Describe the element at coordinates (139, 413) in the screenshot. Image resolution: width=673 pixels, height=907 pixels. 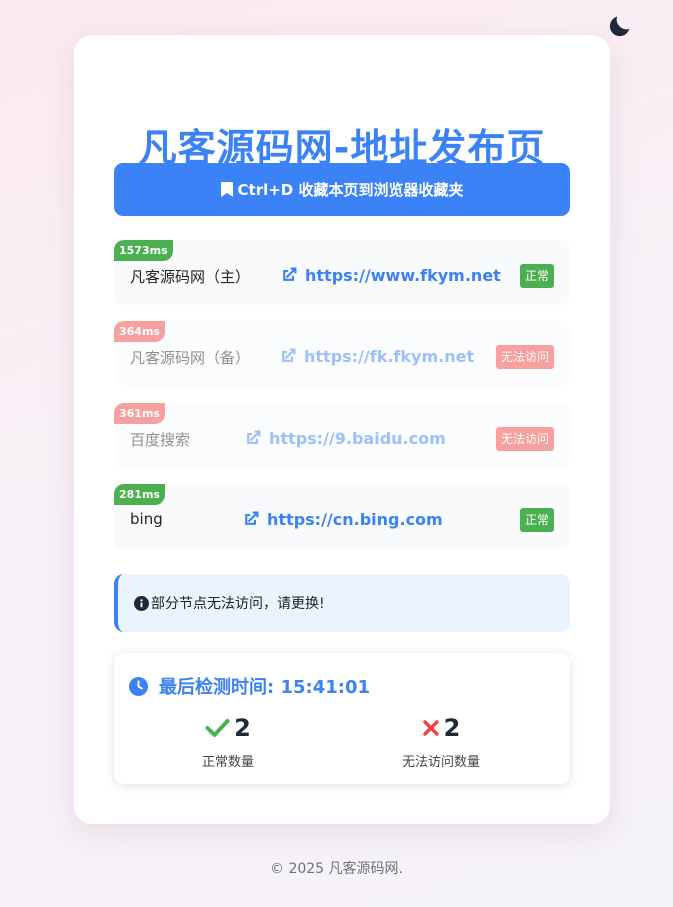
I see `latency-badge: 361ms` at that location.